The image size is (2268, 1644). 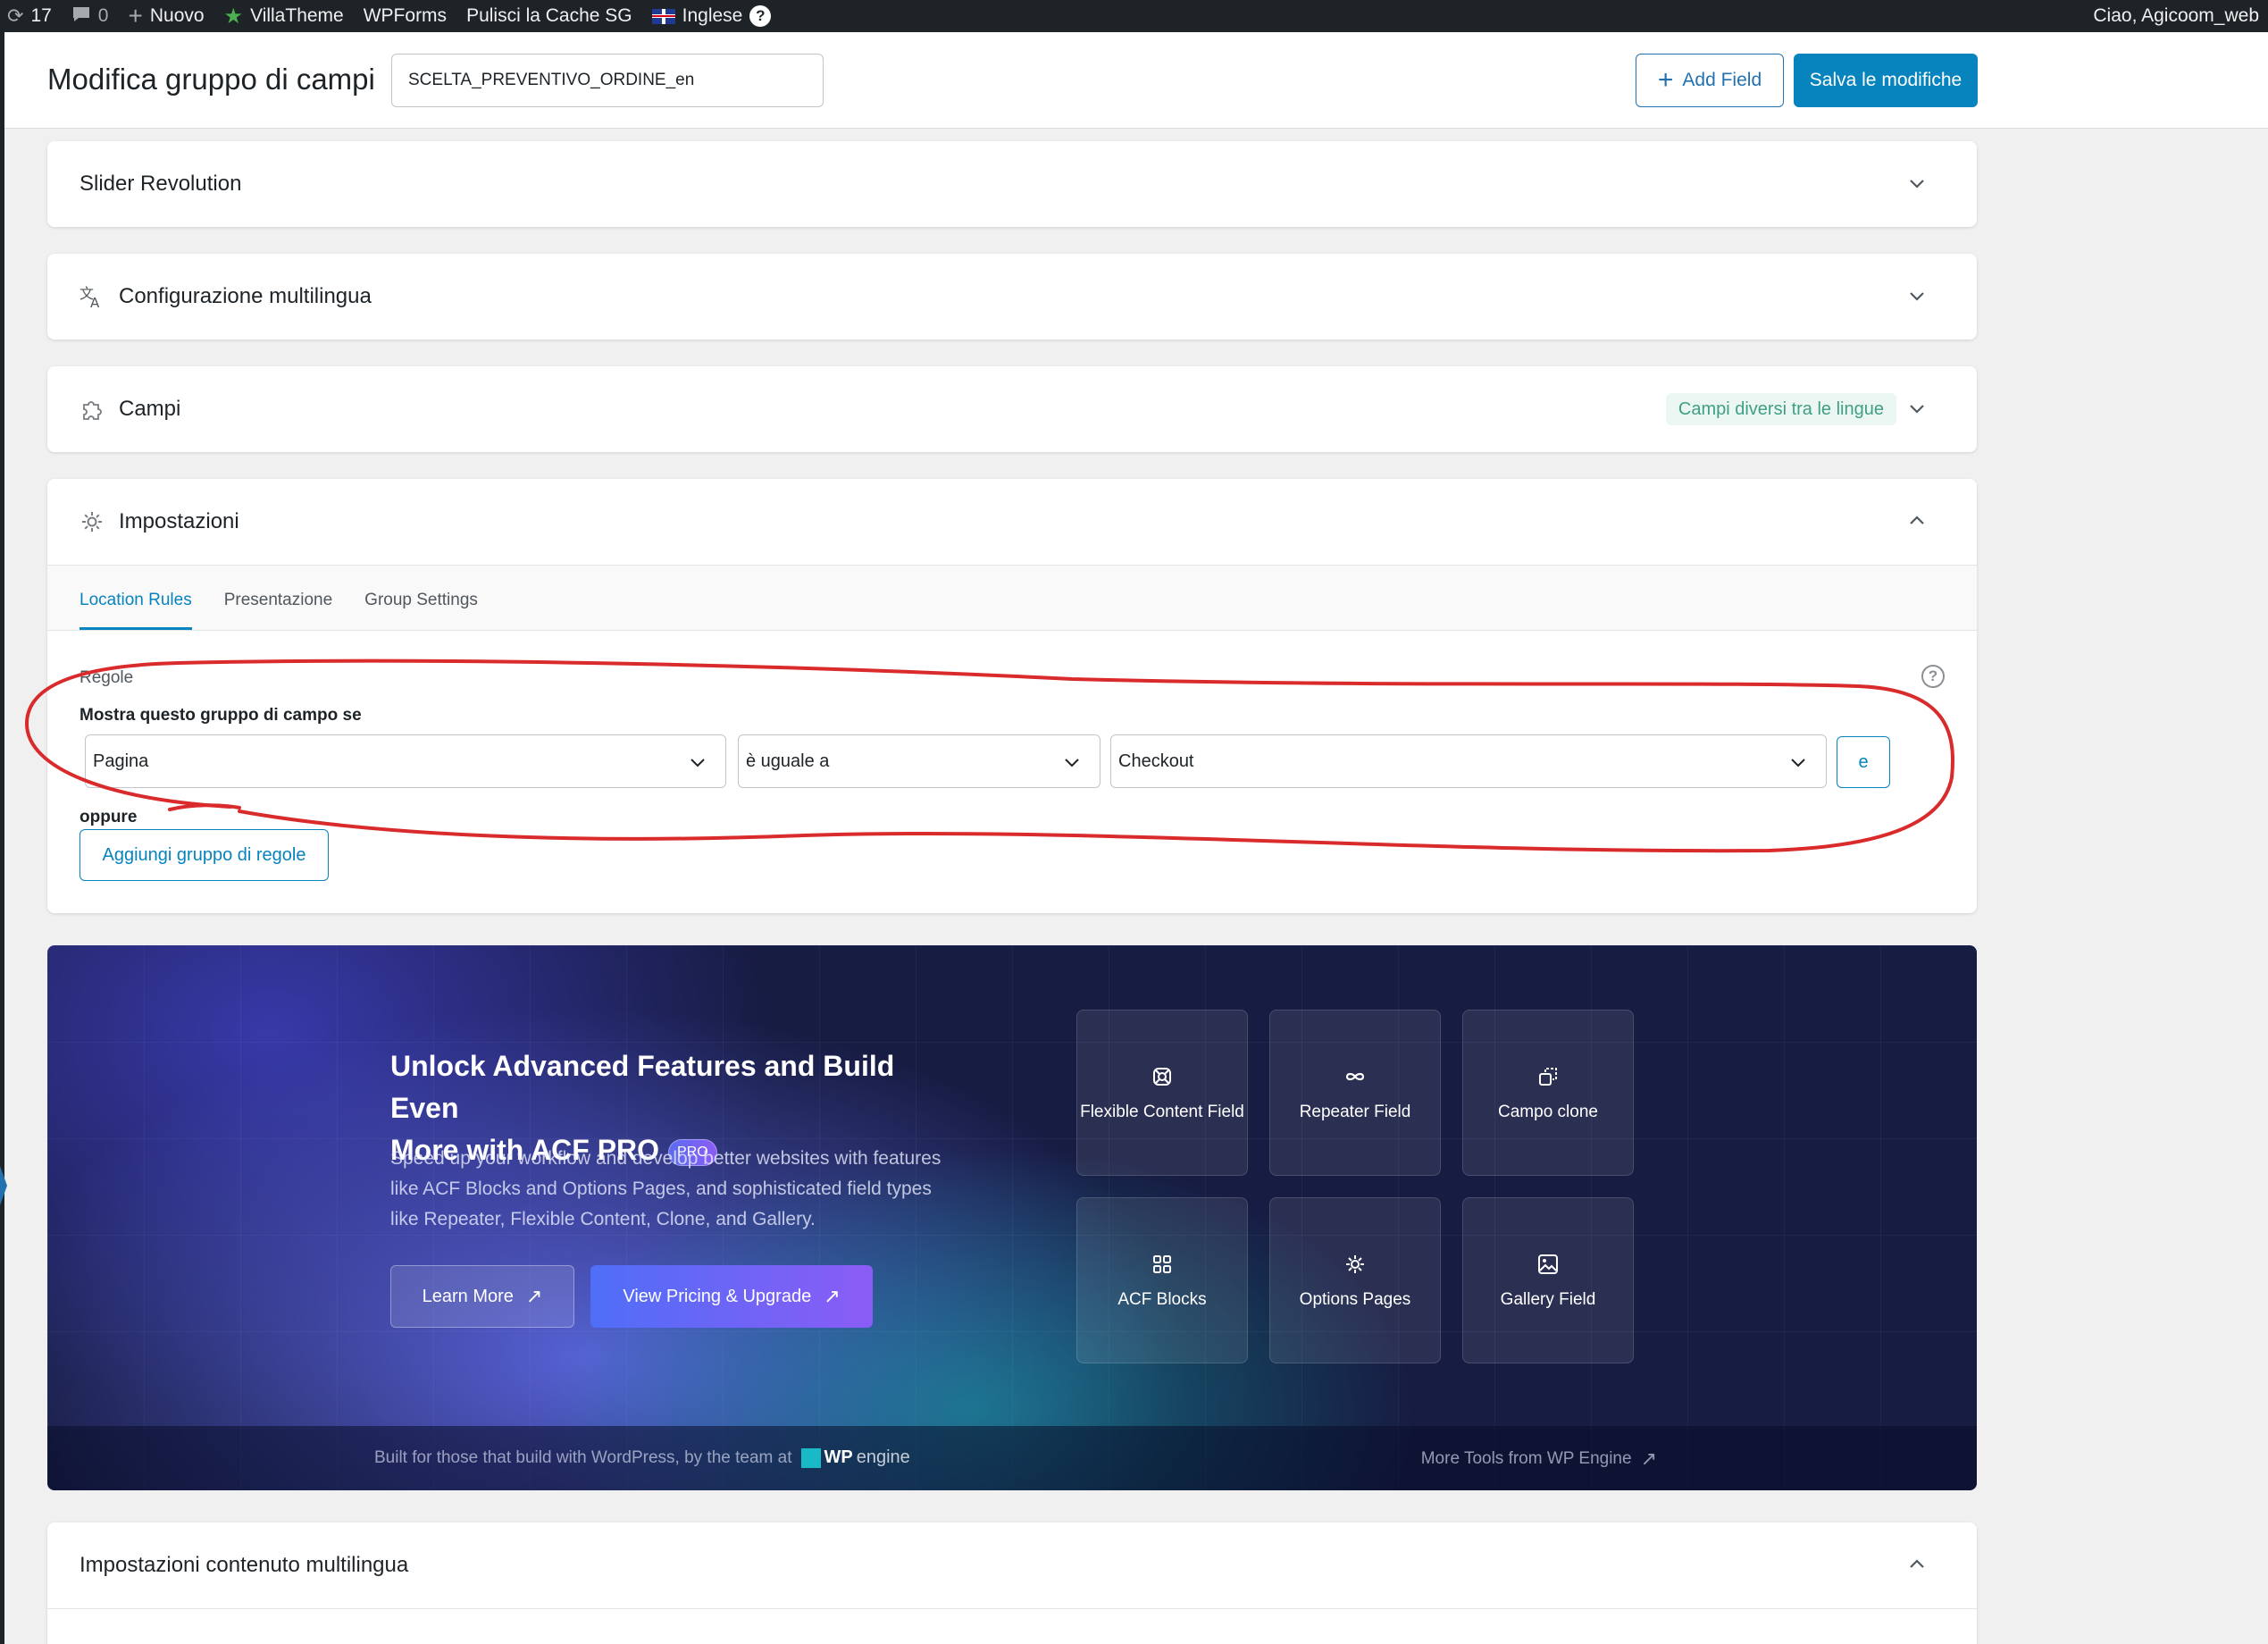 What do you see at coordinates (179, 521) in the screenshot?
I see `panel-title: Impostazioni` at bounding box center [179, 521].